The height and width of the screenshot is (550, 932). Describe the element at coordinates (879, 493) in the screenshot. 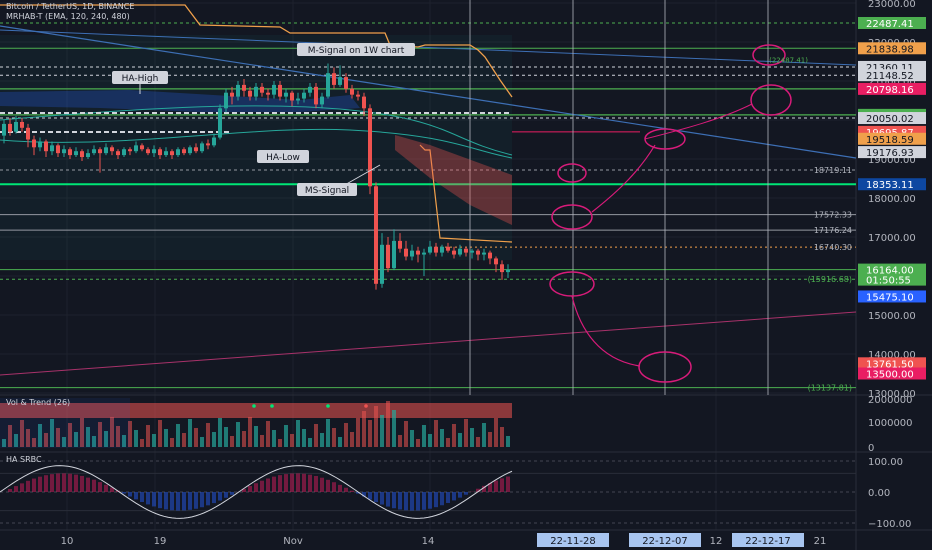

I see `ha-axis-tick: 0.00` at that location.